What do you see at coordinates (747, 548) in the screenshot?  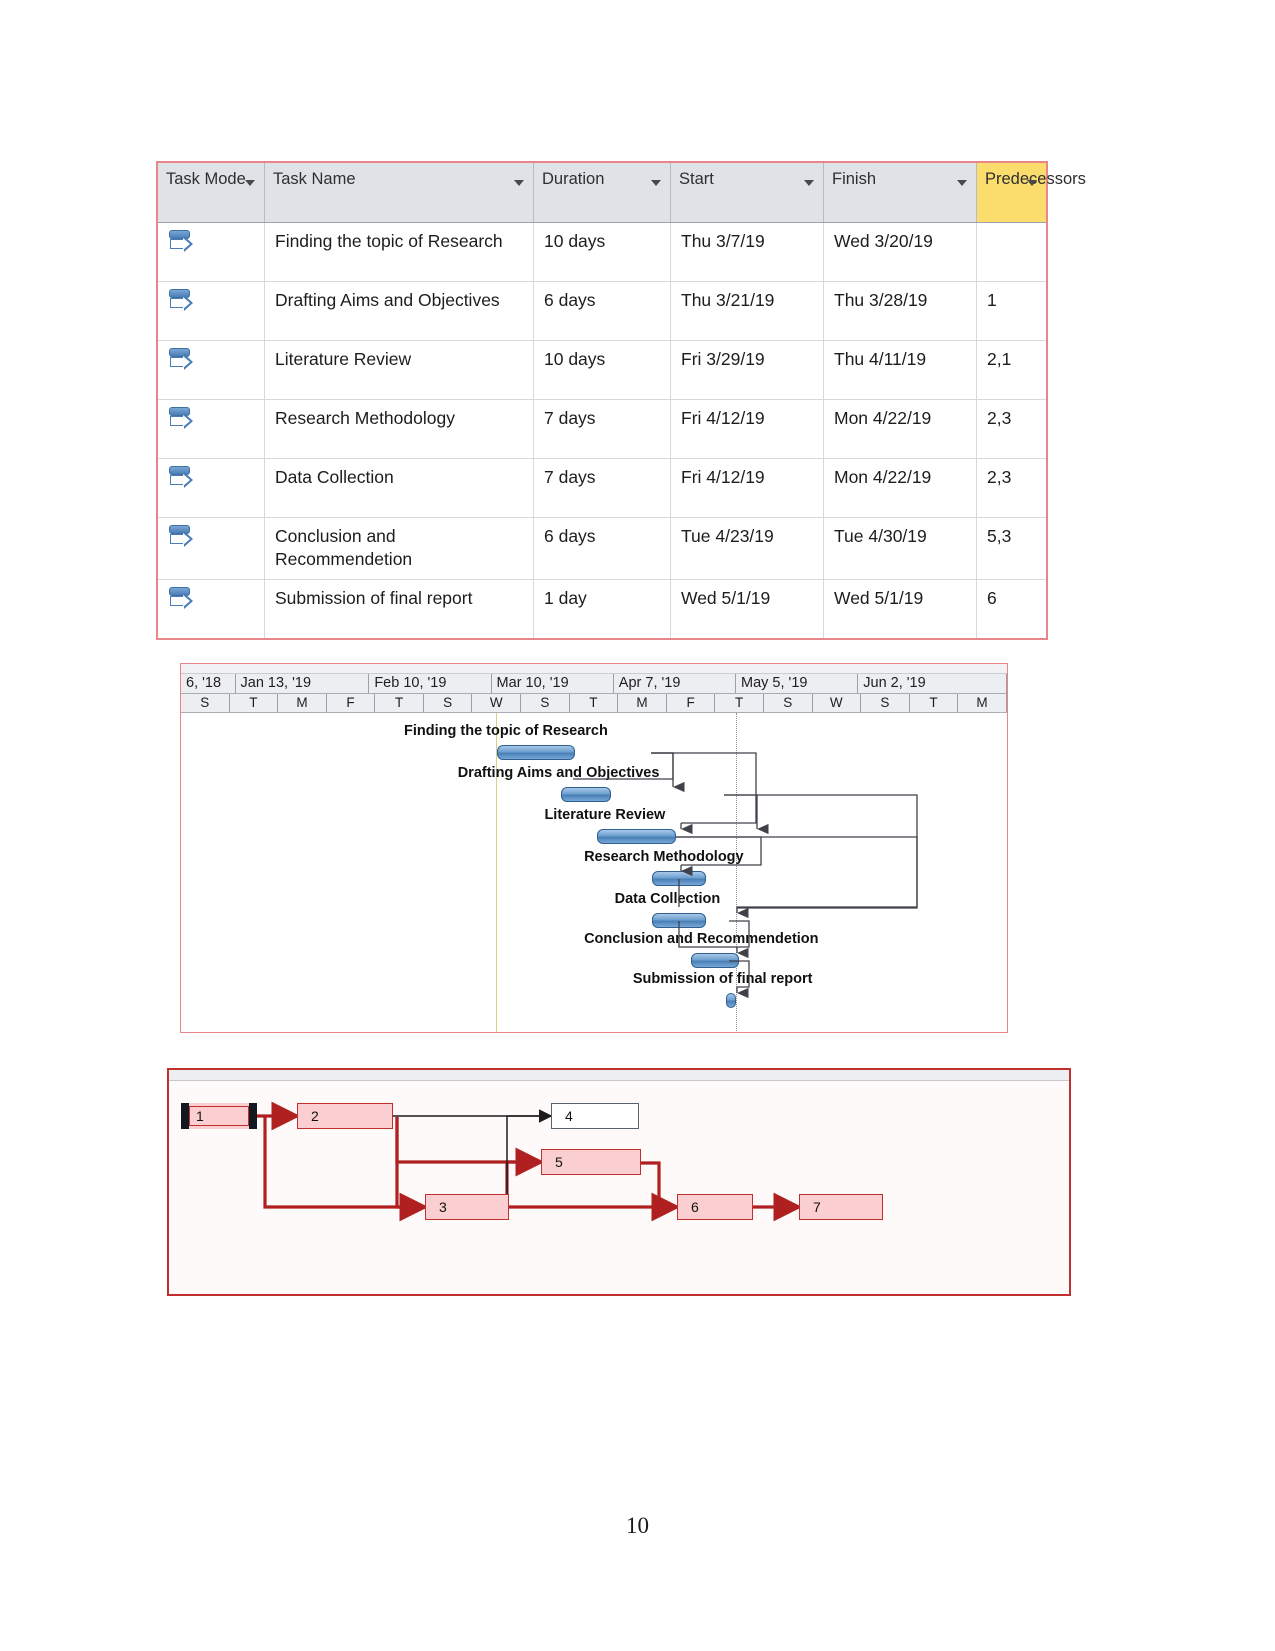 I see `cell-start: Tue 4/23/19` at bounding box center [747, 548].